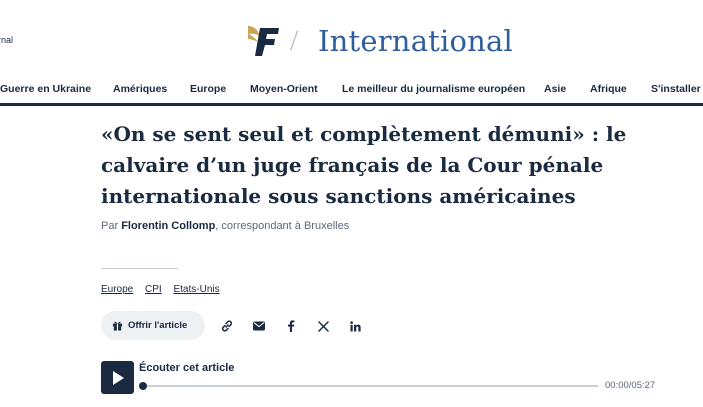  I want to click on tag-etats-unis: Etats-Unis, so click(196, 289).